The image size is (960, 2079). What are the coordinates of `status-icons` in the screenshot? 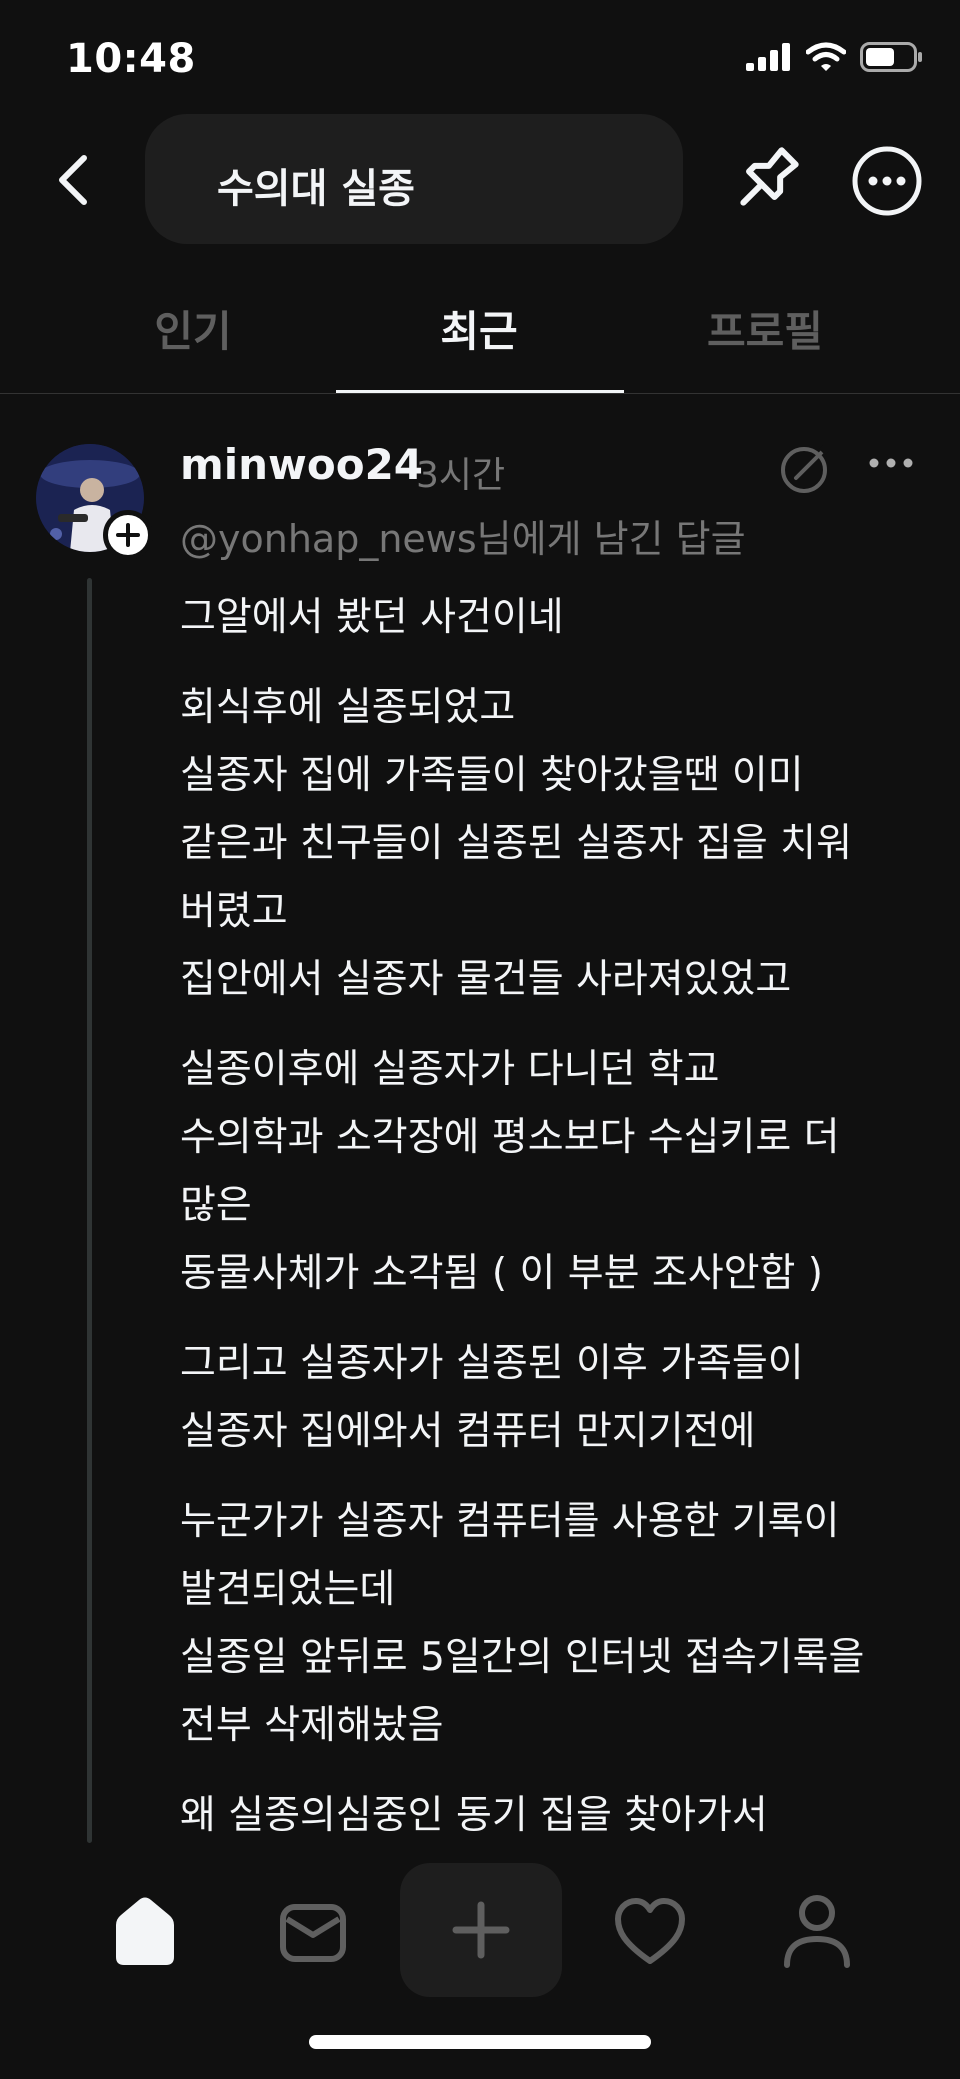 It's located at (835, 57).